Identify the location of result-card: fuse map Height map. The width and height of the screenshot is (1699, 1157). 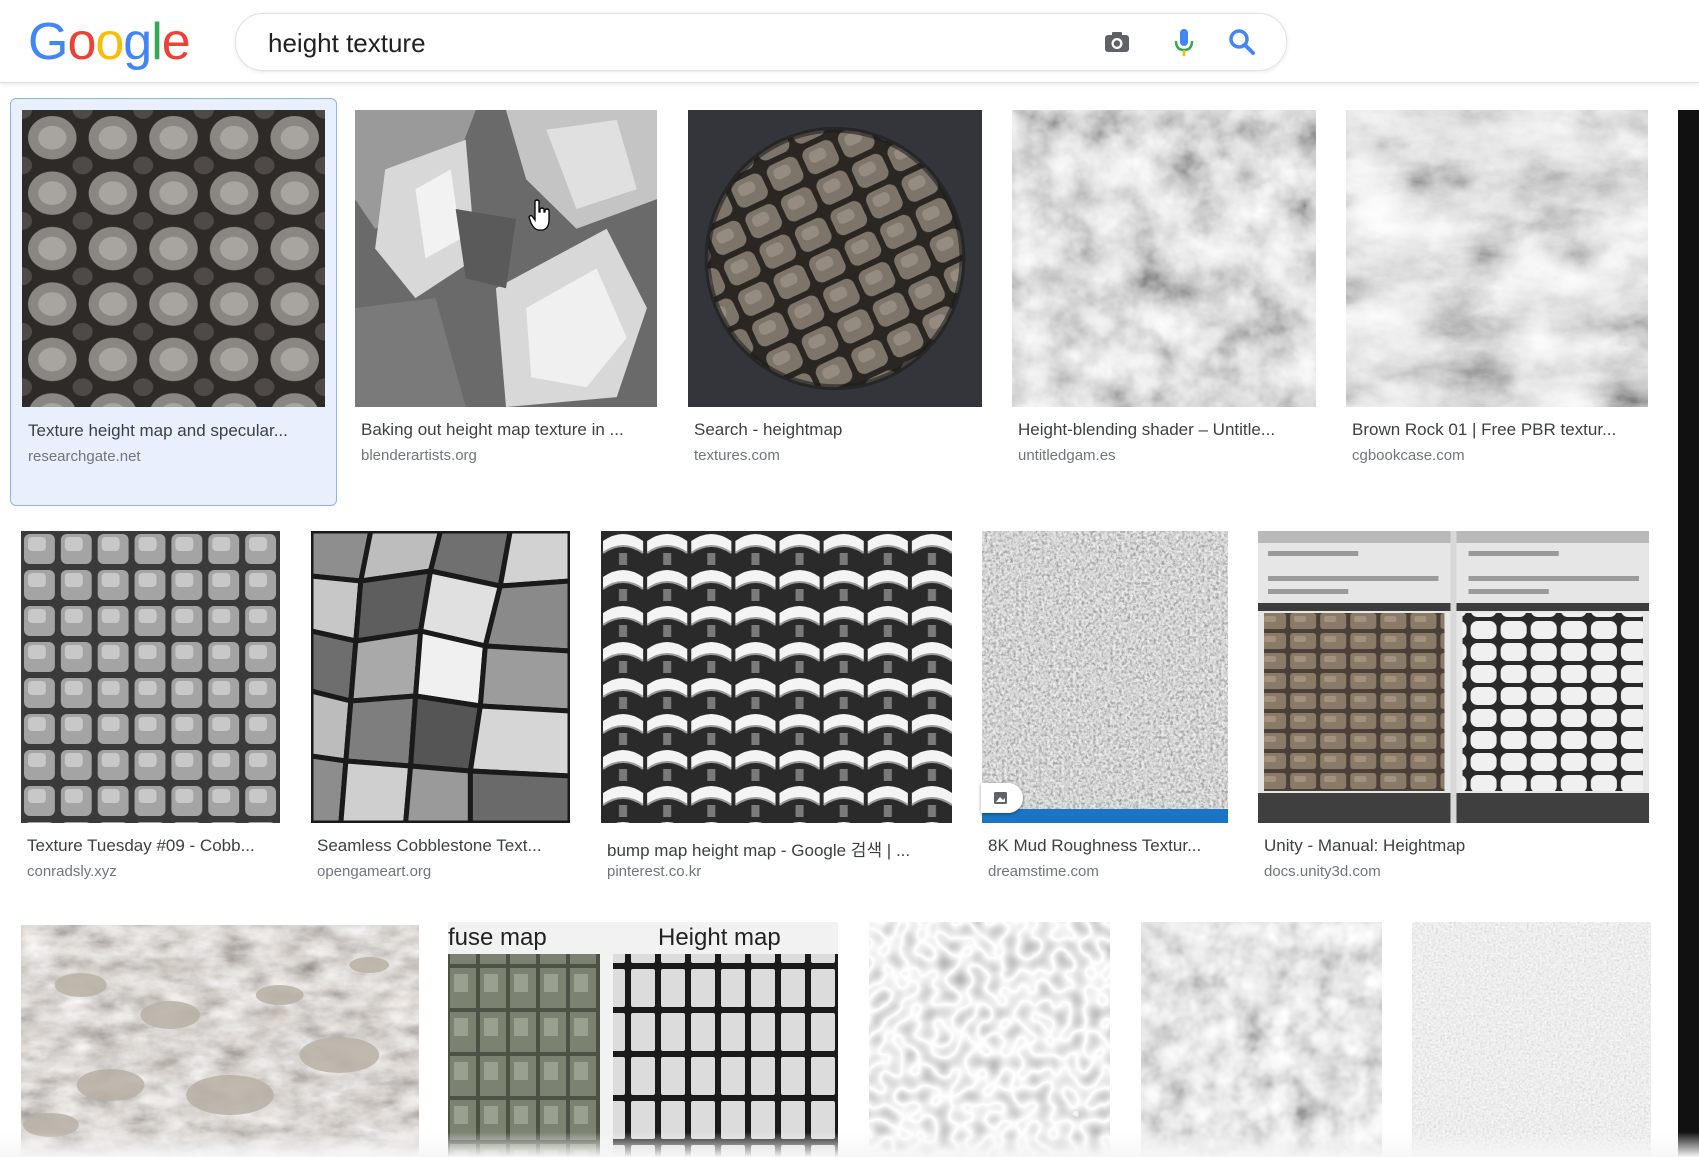
(644, 1039).